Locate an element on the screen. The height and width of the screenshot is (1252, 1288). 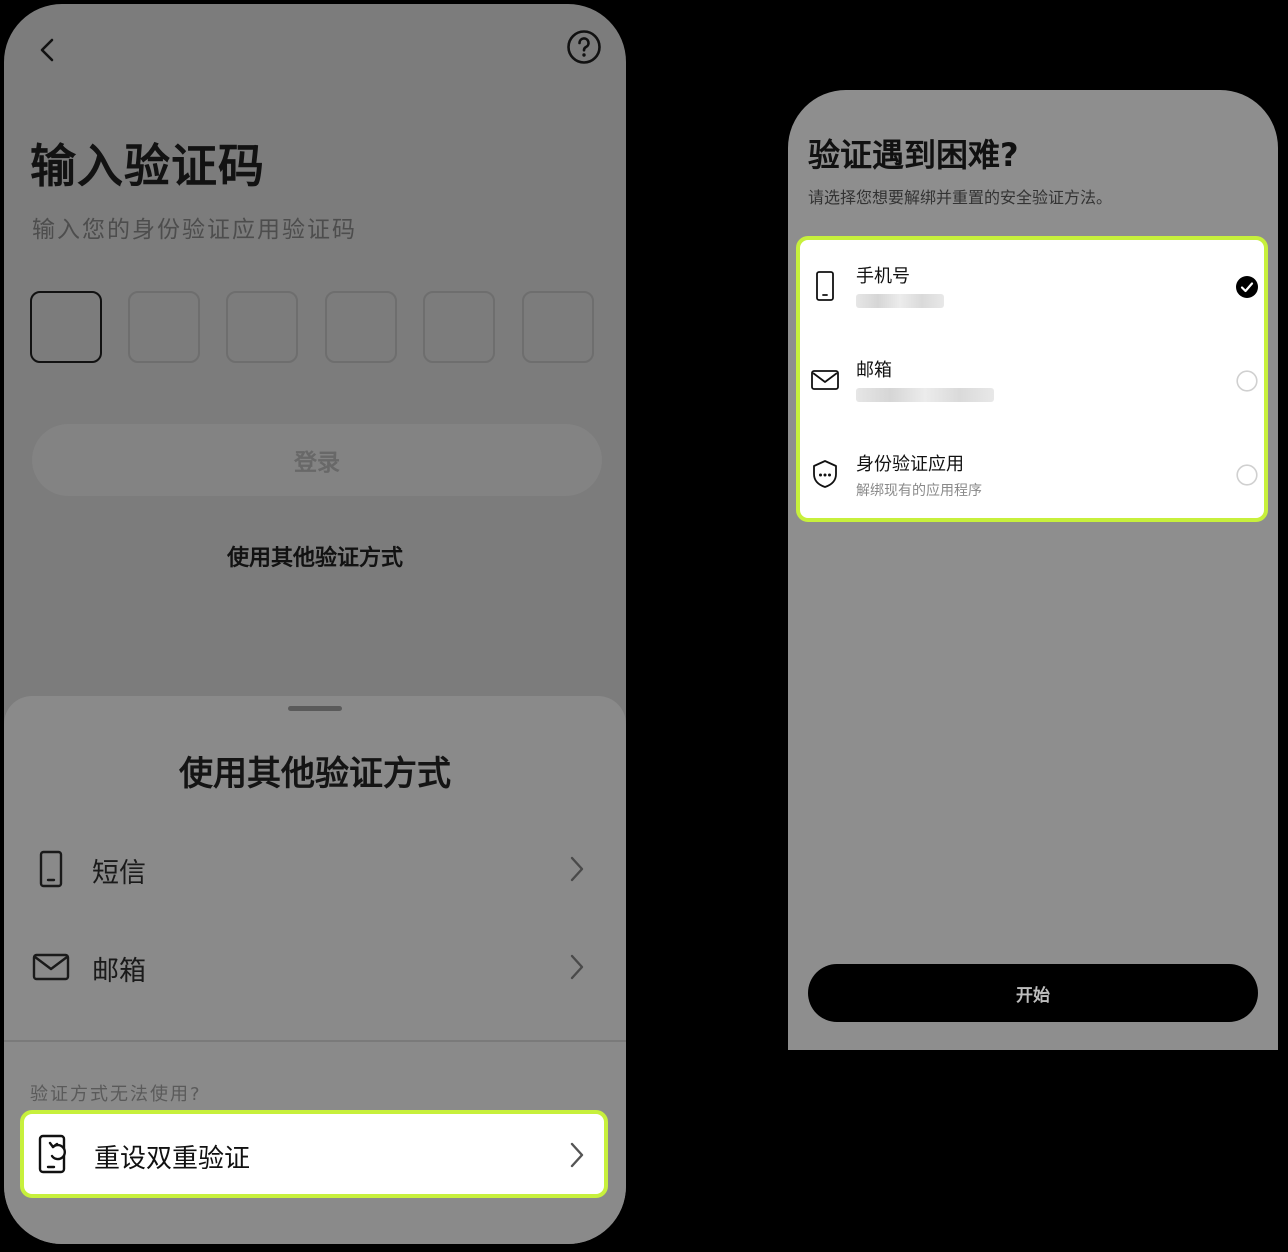
shield-password-icon is located at coordinates (825, 474).